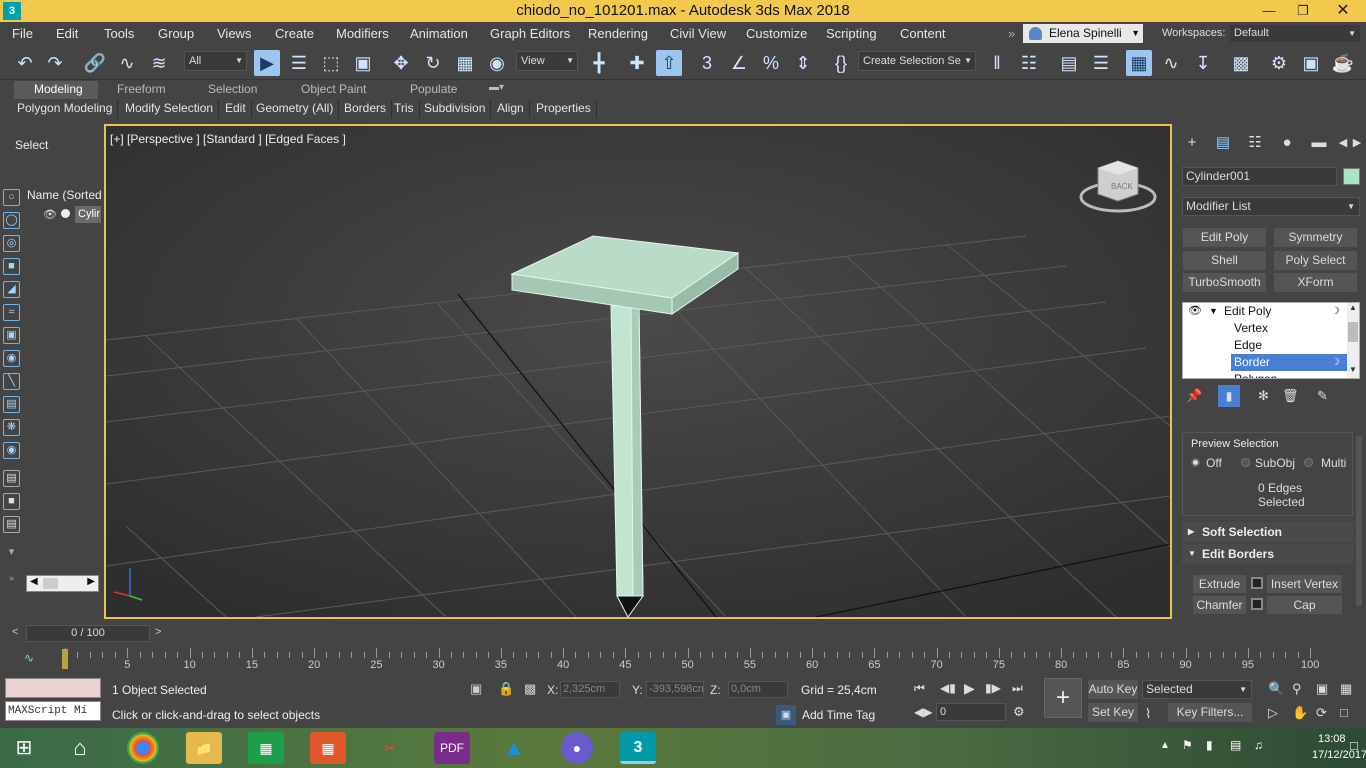 The height and width of the screenshot is (768, 1366). I want to click on goto-start-icon: ⏮, so click(919, 688).